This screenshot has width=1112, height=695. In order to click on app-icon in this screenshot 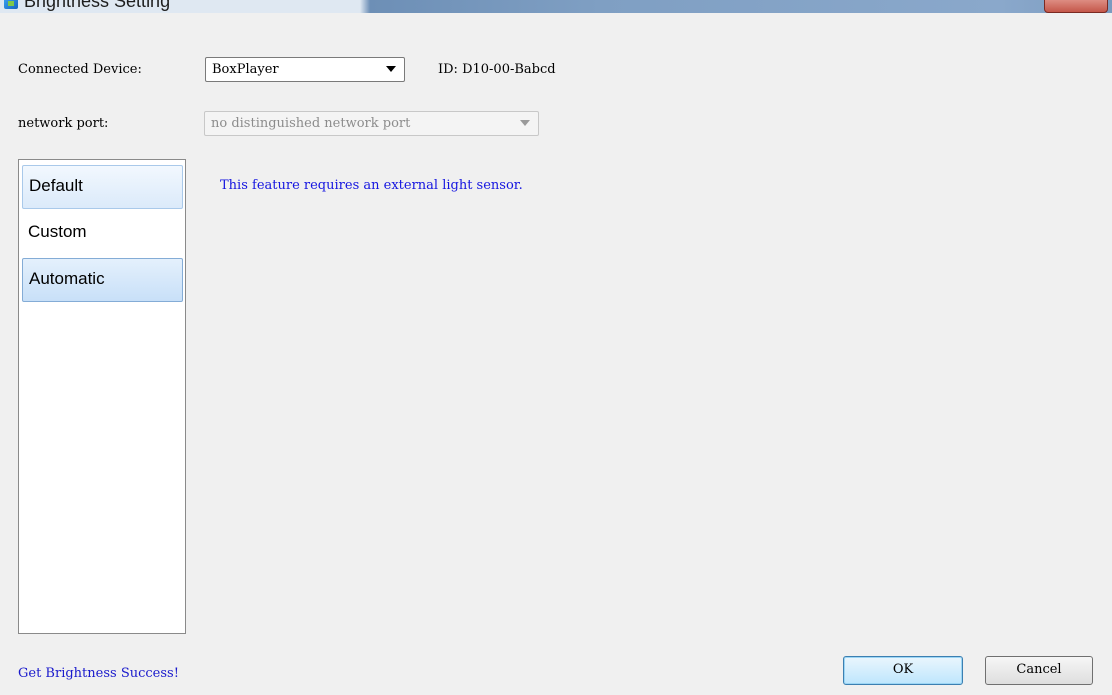, I will do `click(11, 4)`.